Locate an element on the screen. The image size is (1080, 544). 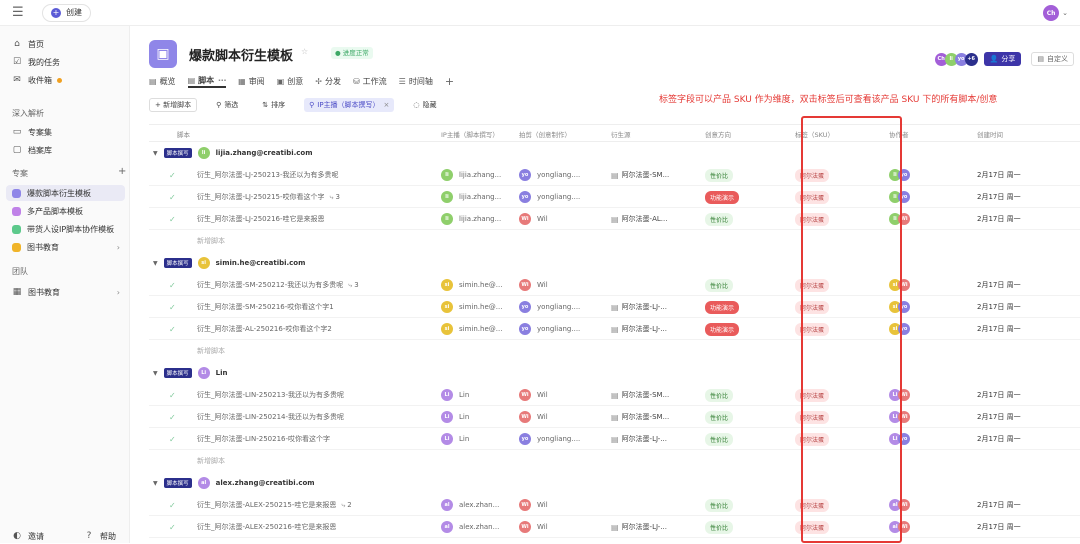
sidebar-project-item: 带货人设IP脚本协作模板 is located at coordinates (65, 229).